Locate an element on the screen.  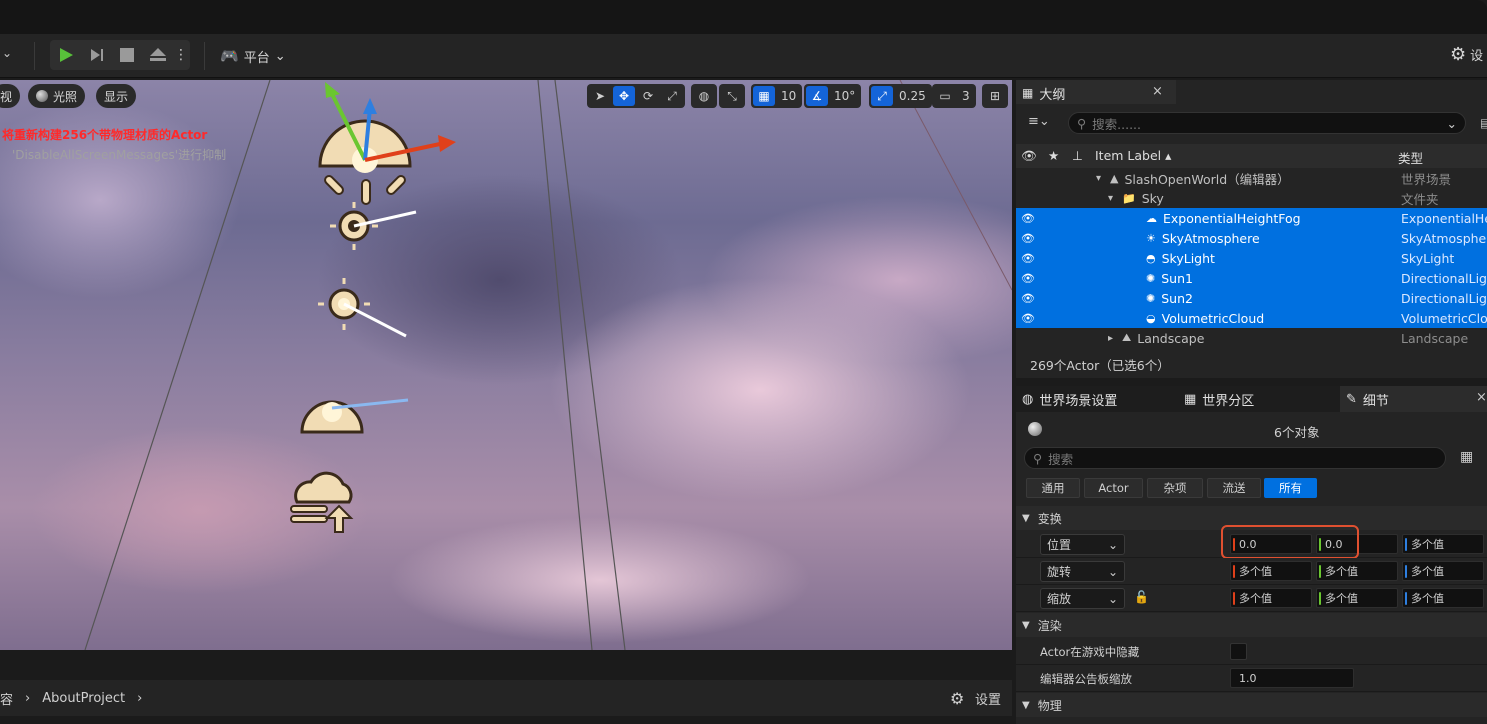
outliner-row: ▾ ▲ SlashOpenWorld（编辑器） 世界场景 is located at coordinates (1251, 178).